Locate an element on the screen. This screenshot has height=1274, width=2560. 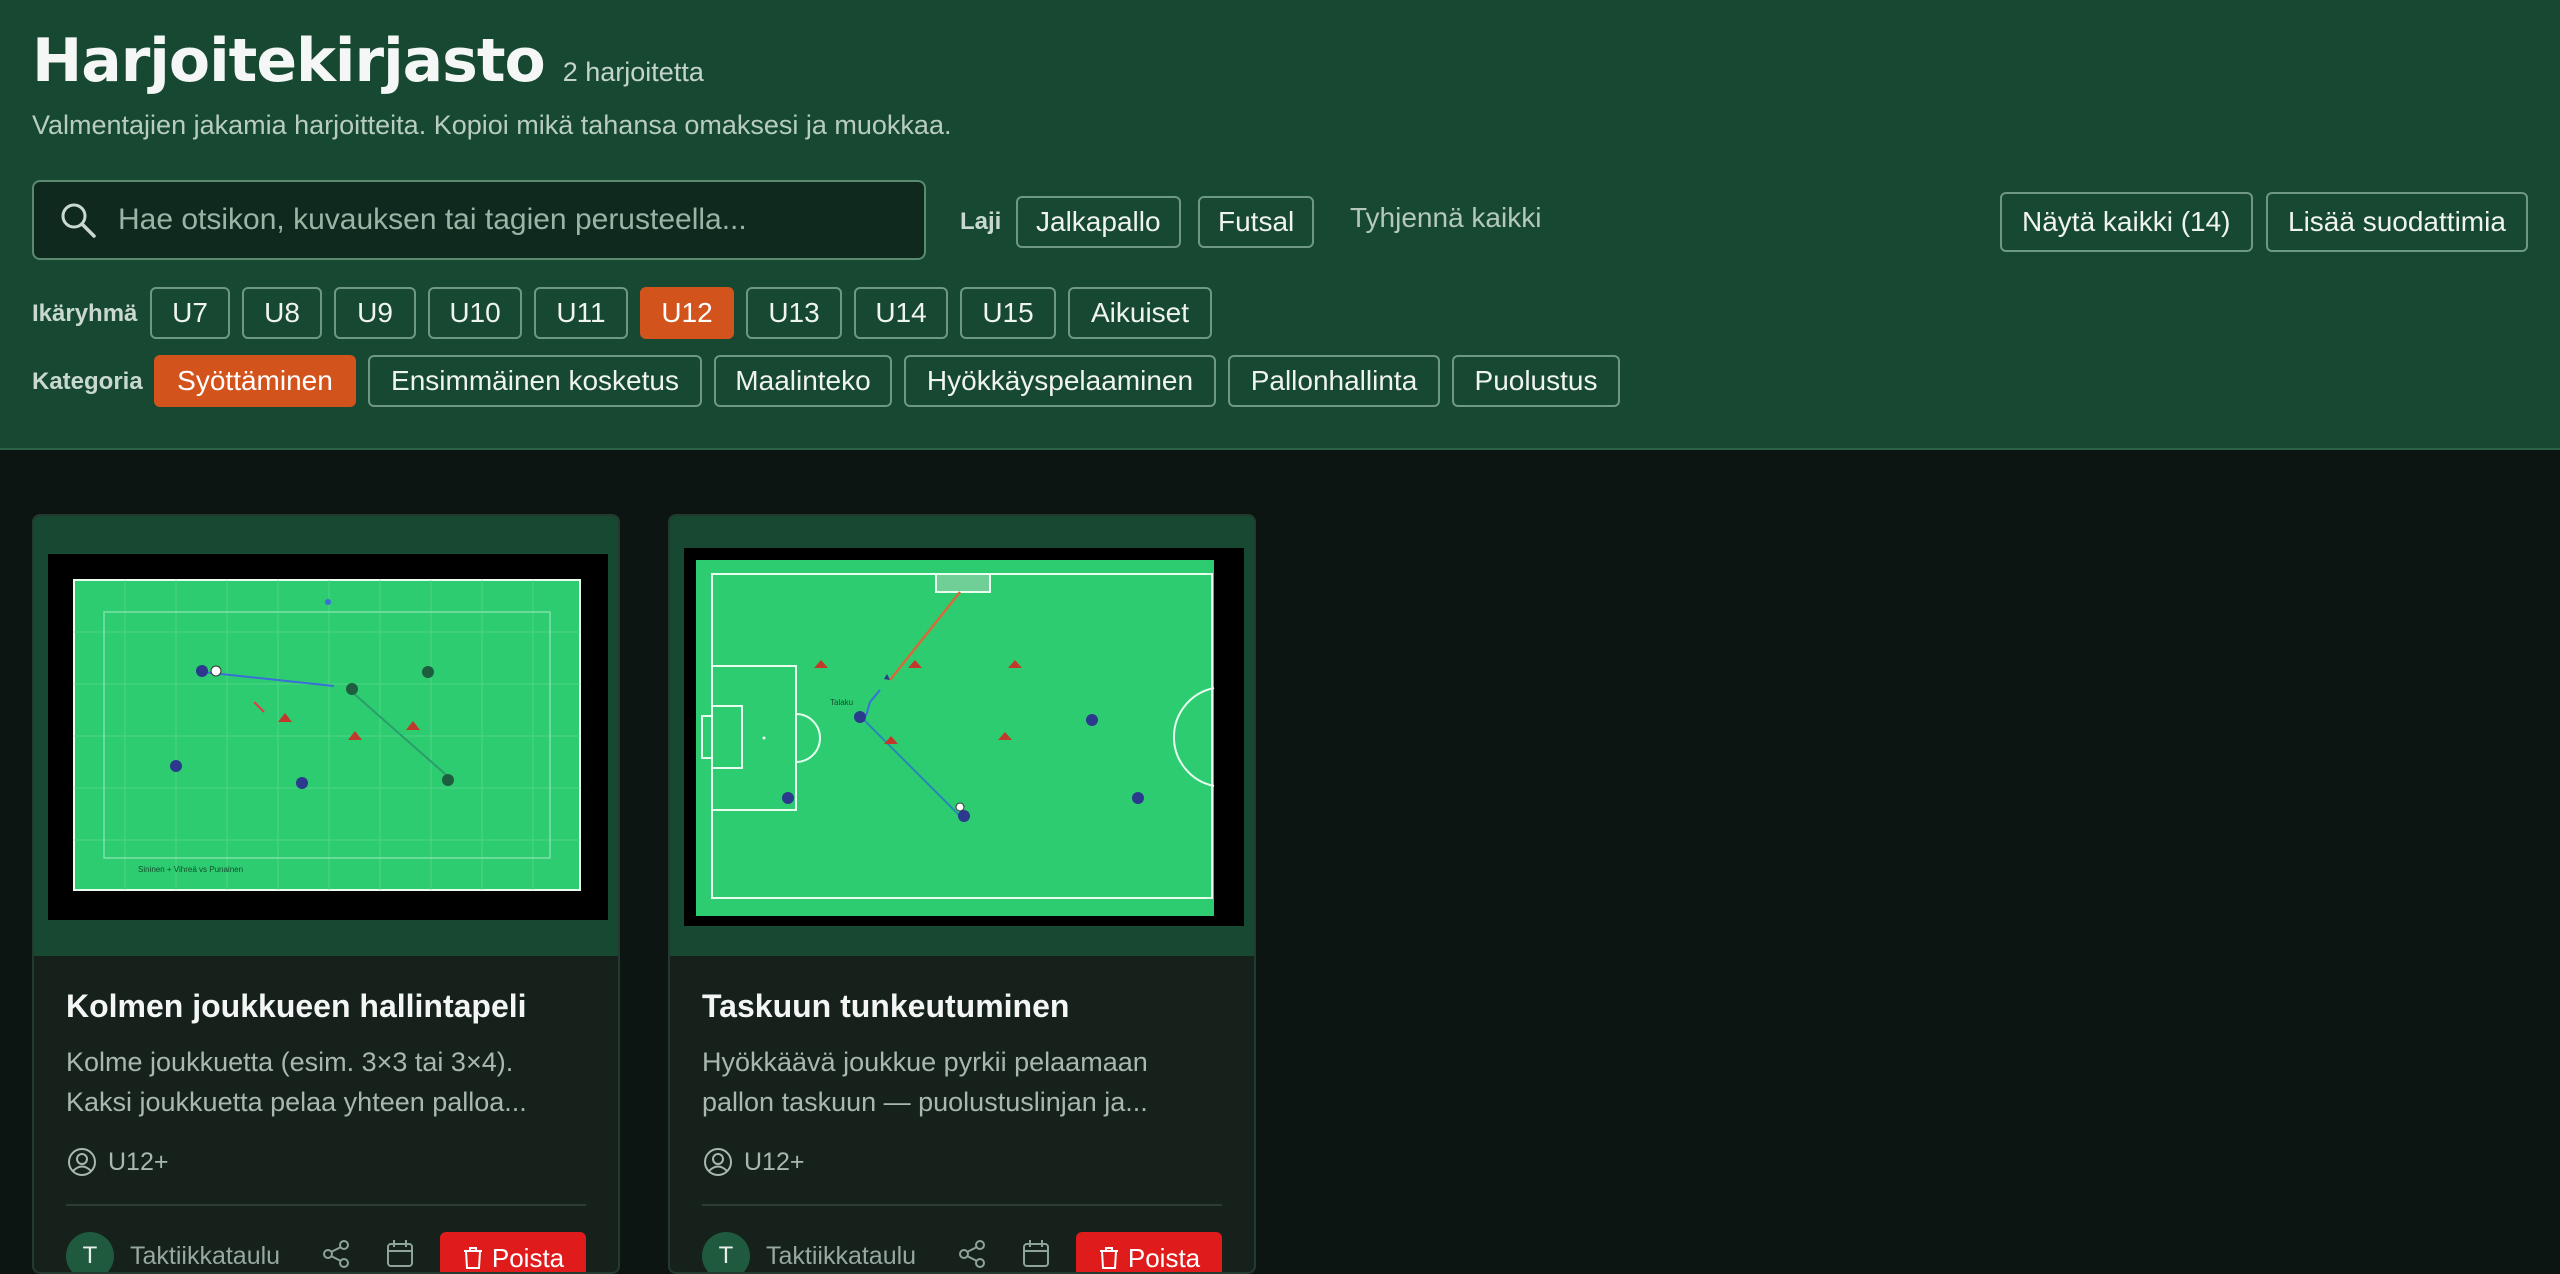
drill-diagram: Sininen + Vihreä vs Punainen is located at coordinates (326, 736).